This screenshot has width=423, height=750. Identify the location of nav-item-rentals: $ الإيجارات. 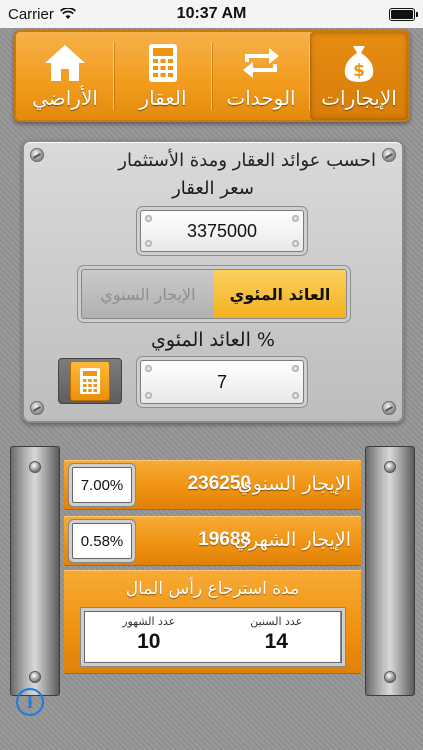
(359, 76).